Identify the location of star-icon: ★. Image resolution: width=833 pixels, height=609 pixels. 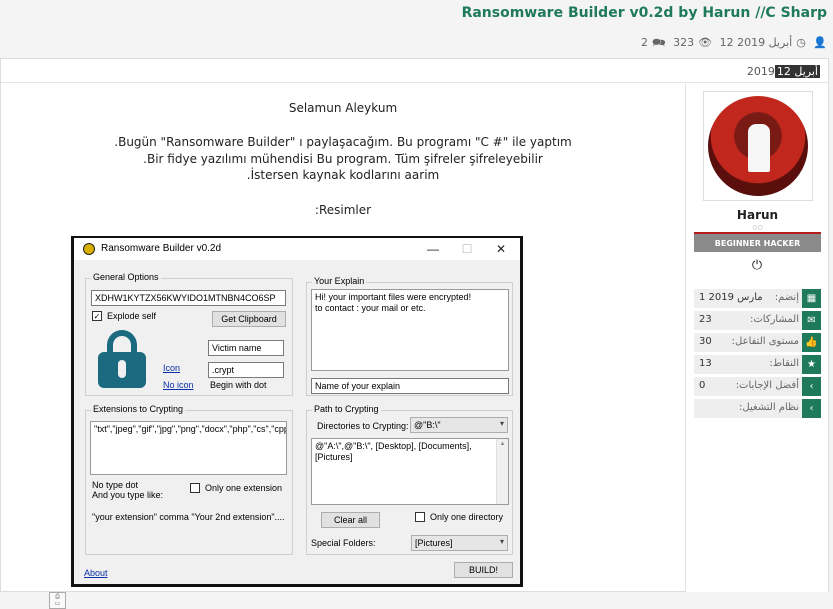
(811, 364).